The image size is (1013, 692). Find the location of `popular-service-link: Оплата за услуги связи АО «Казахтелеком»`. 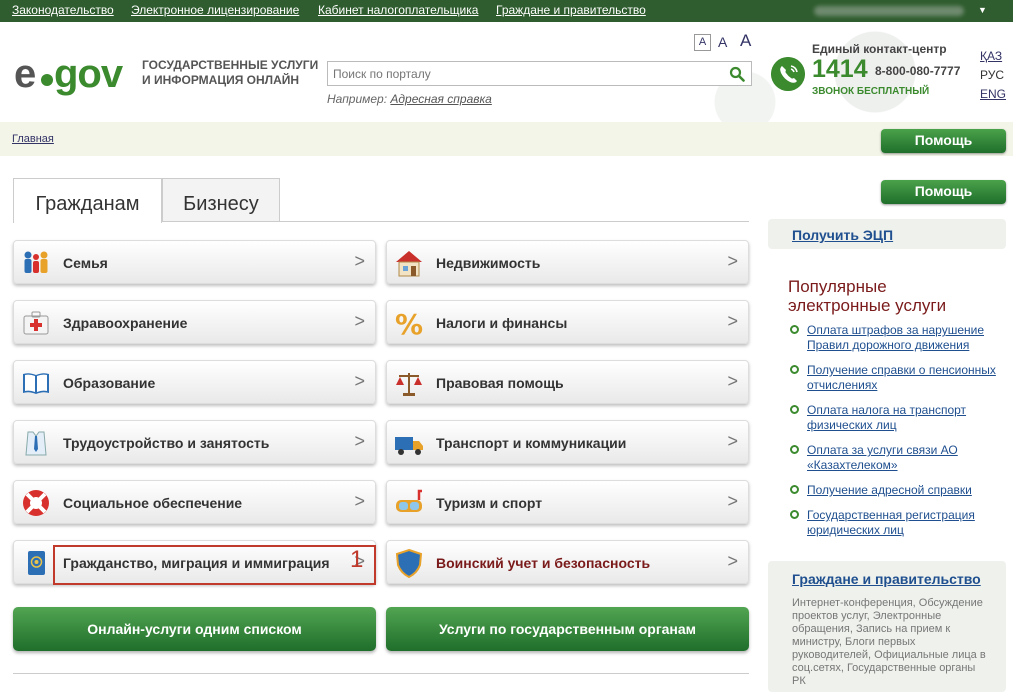

popular-service-link: Оплата за услуги связи АО «Казахтелеком» is located at coordinates (882, 457).